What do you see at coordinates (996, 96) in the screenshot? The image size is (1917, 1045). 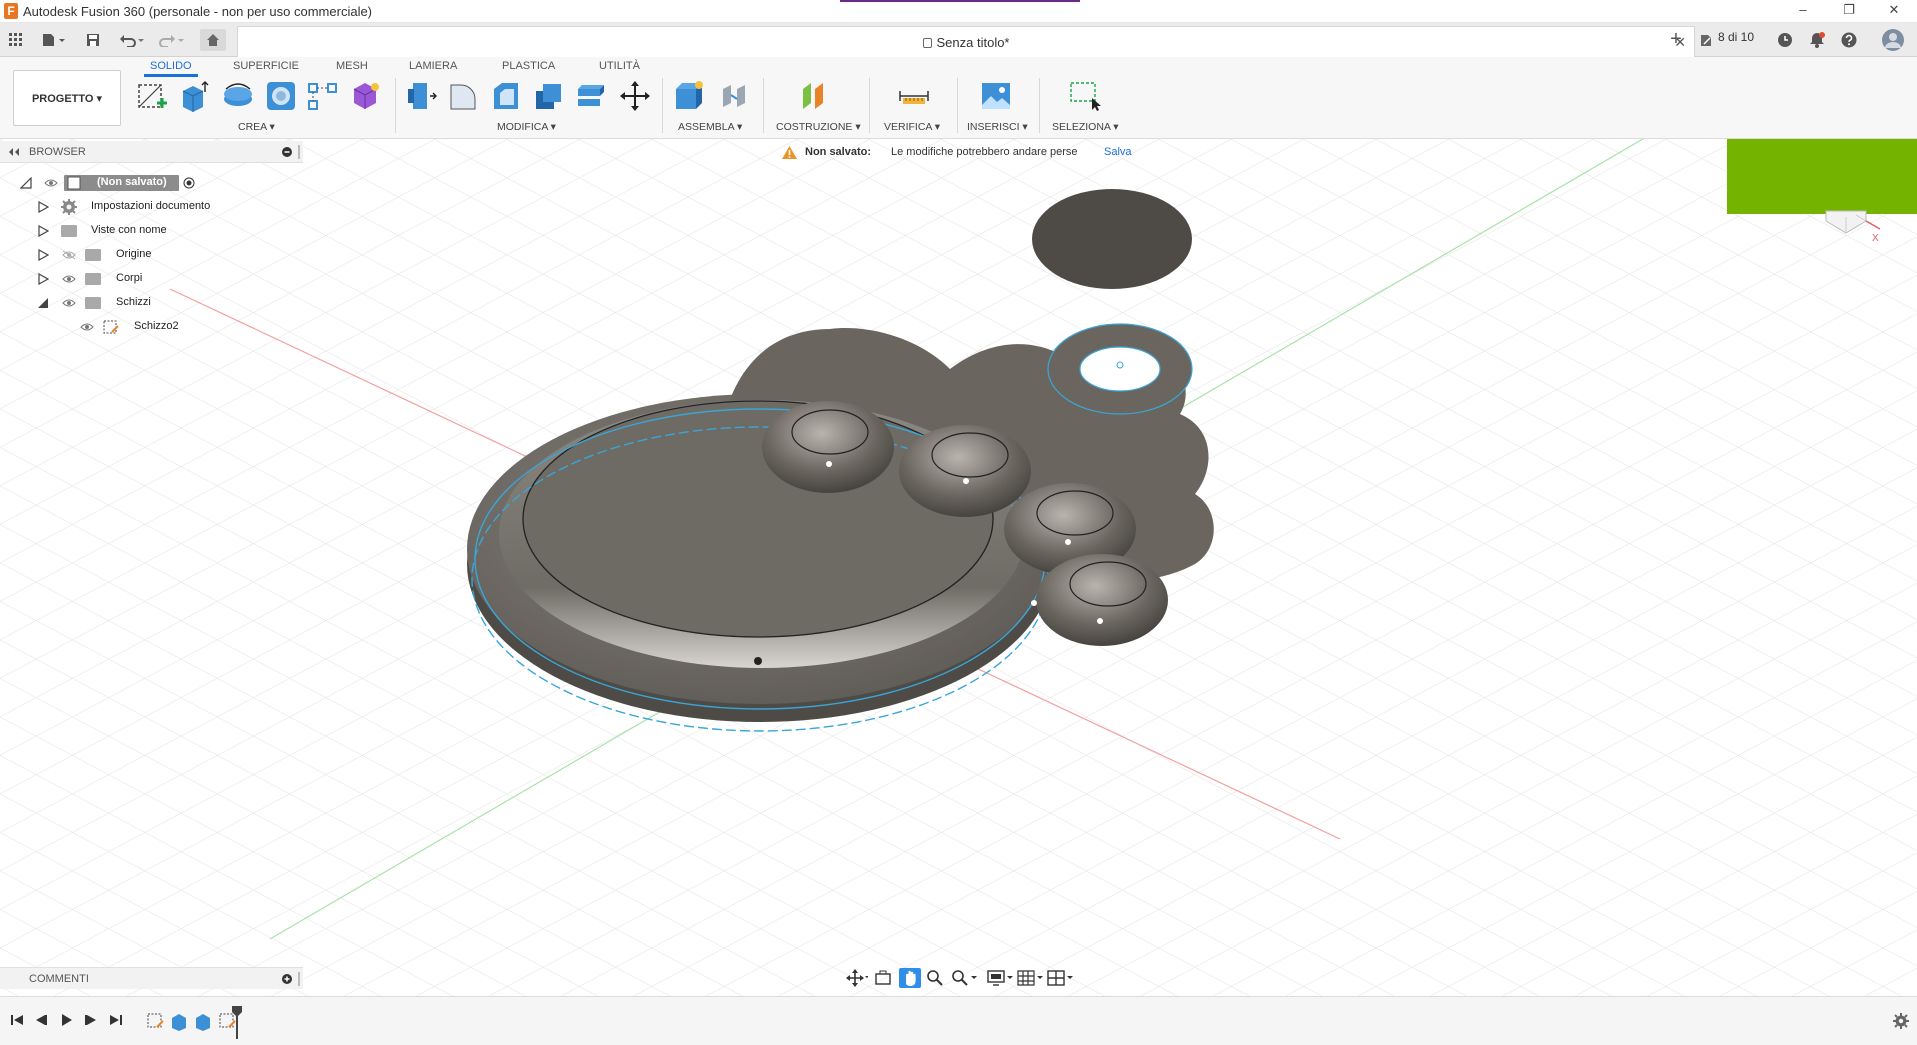 I see `insert-image-icon` at bounding box center [996, 96].